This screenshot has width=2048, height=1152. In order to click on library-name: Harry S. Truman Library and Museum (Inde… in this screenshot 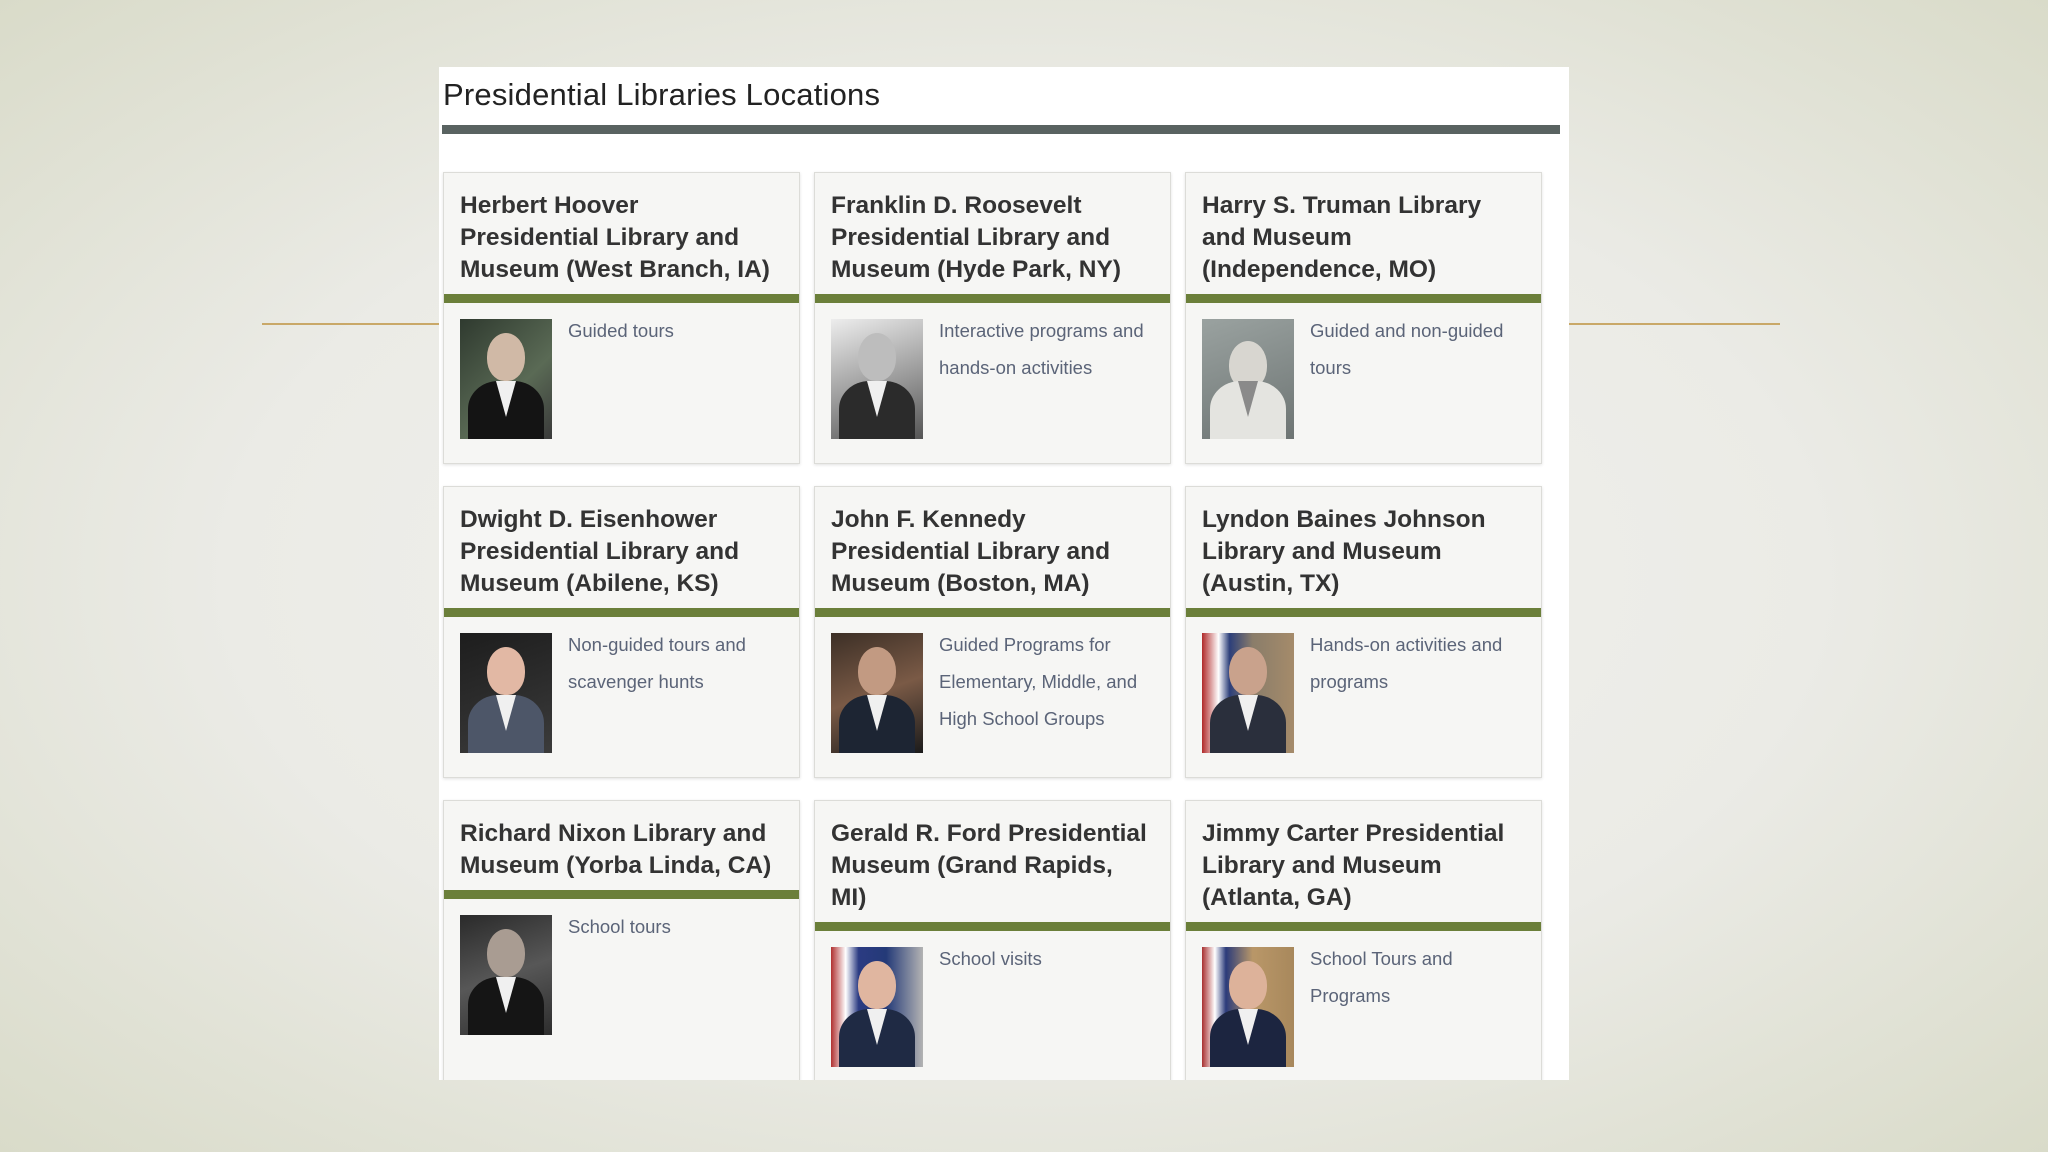, I will do `click(1363, 238)`.